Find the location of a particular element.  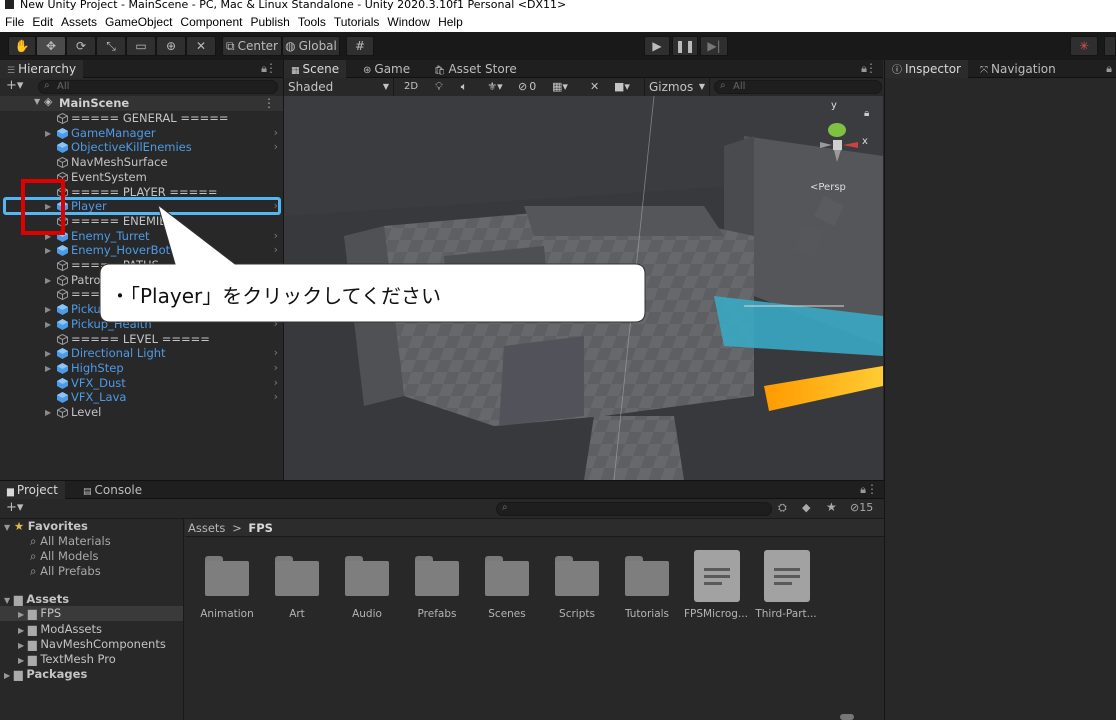

gizmos-dropdown: Gizmos ▼ is located at coordinates (677, 87).